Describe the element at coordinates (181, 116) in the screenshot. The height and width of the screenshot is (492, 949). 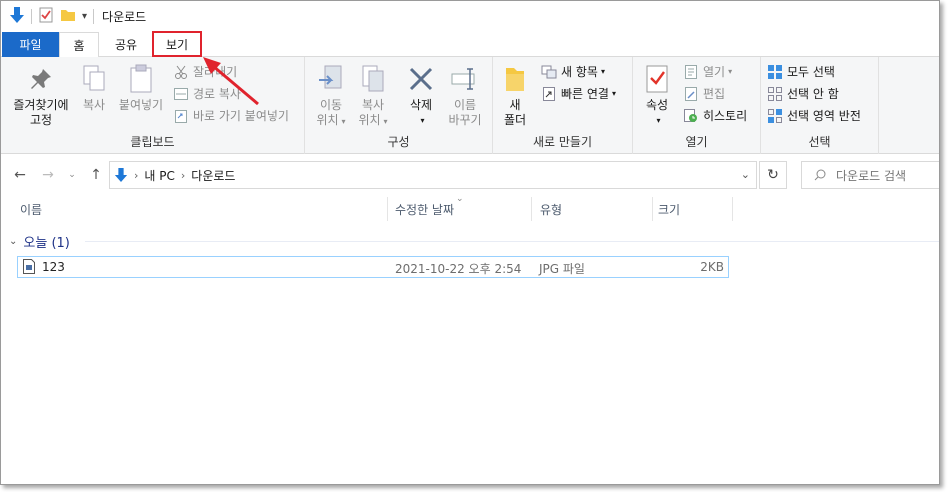
I see `paste-shortcut-icon` at that location.